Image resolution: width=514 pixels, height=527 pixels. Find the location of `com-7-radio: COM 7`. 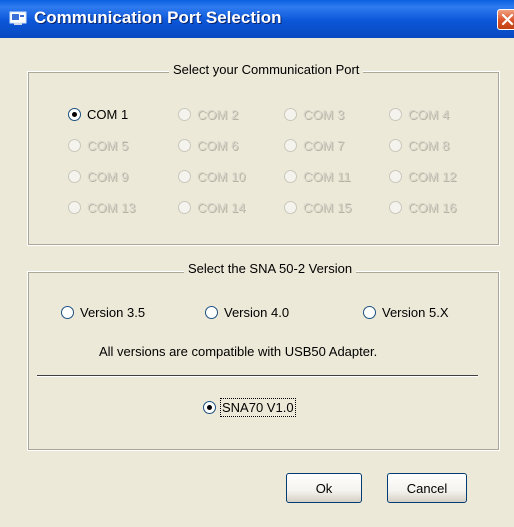

com-7-radio: COM 7 is located at coordinates (314, 145).